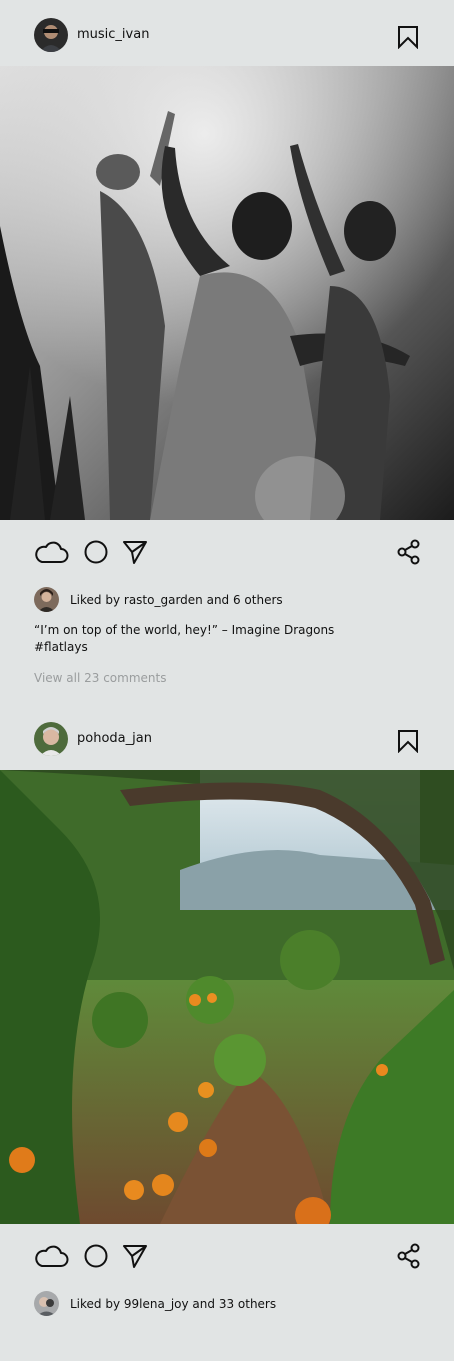 The image size is (454, 1361). What do you see at coordinates (176, 600) in the screenshot?
I see `likes-text: Liked by rasto_garden and 6 others` at bounding box center [176, 600].